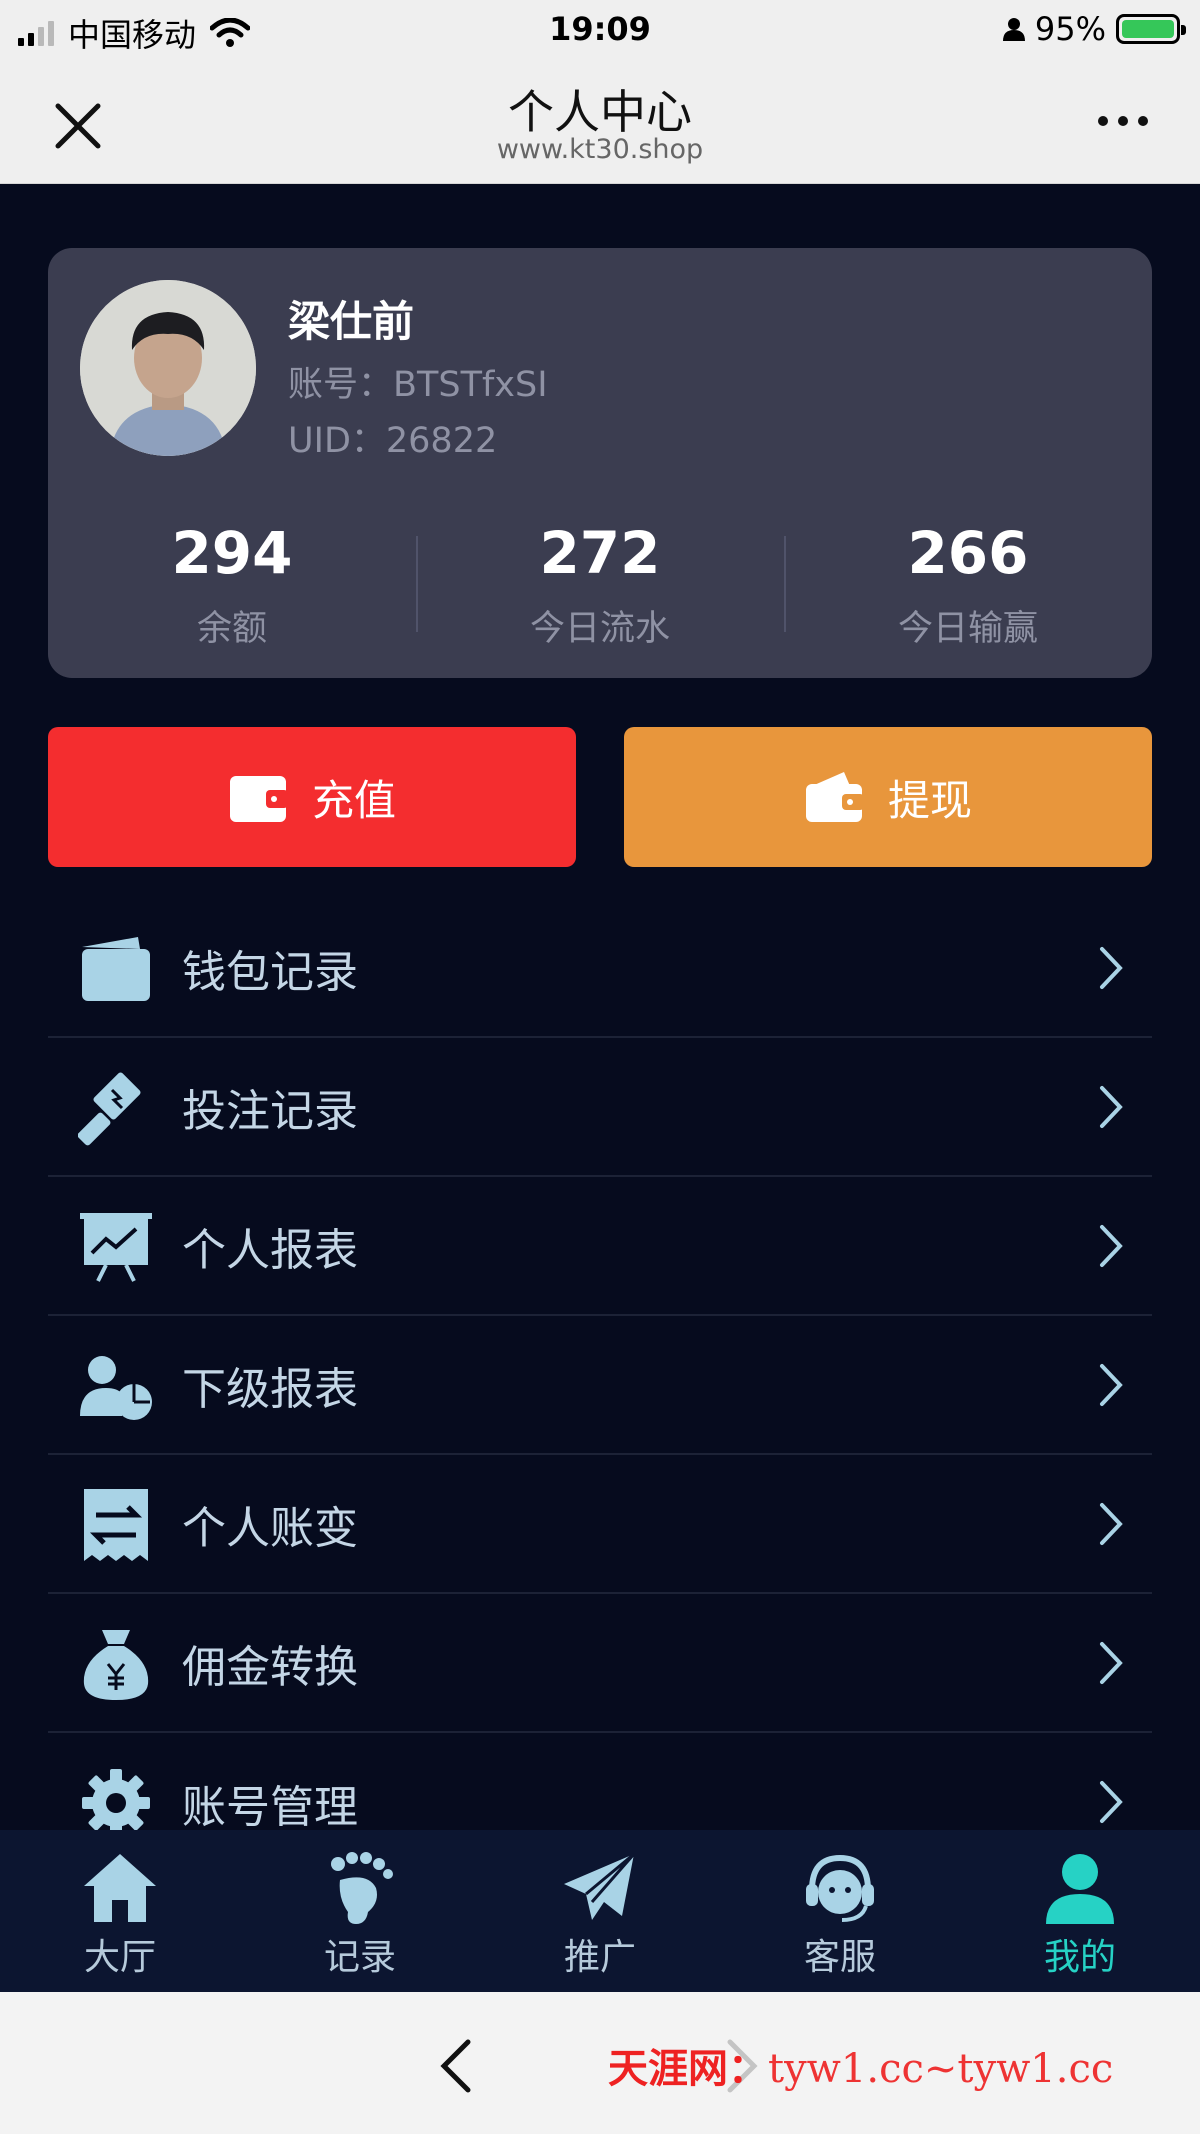 The image size is (1200, 2134). I want to click on account-id: 账号：BTSTfxSI, so click(418, 385).